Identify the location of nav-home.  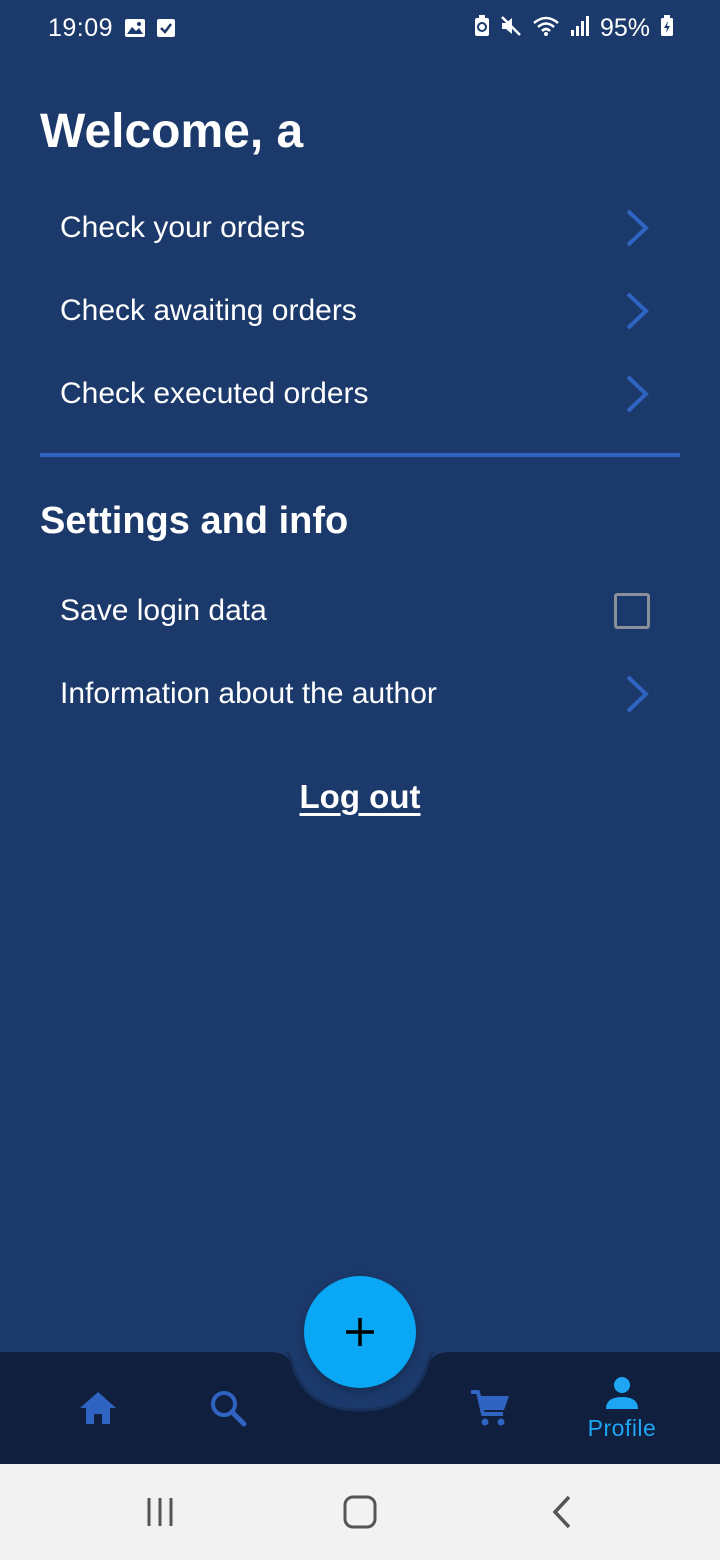
(98, 1408).